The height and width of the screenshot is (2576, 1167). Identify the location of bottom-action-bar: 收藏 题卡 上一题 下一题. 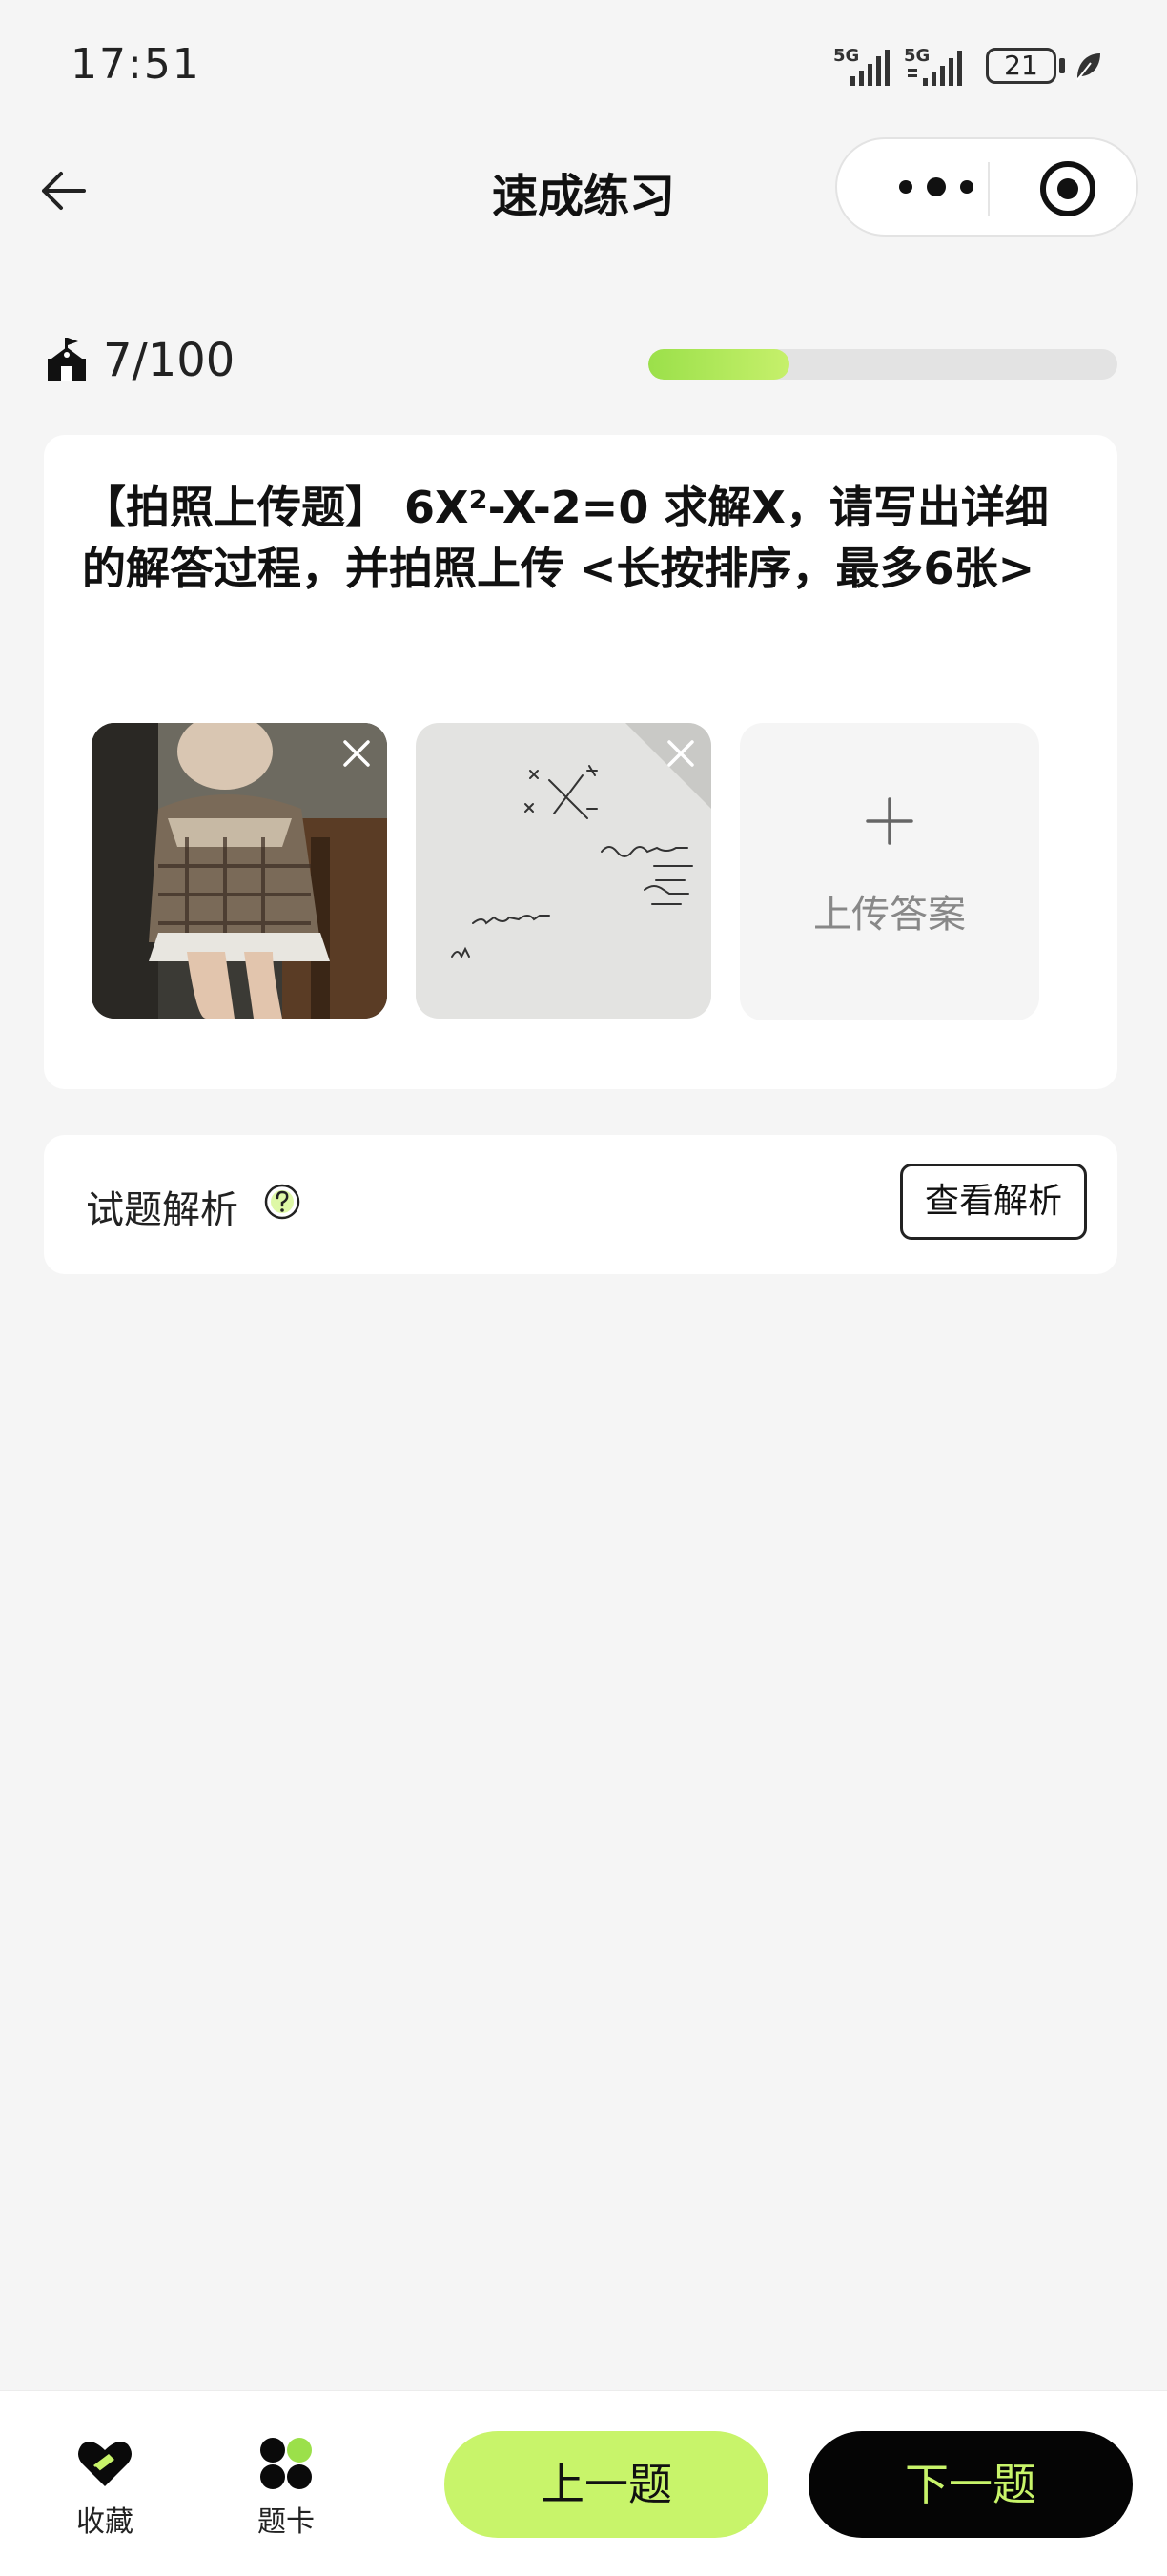
(583, 2483).